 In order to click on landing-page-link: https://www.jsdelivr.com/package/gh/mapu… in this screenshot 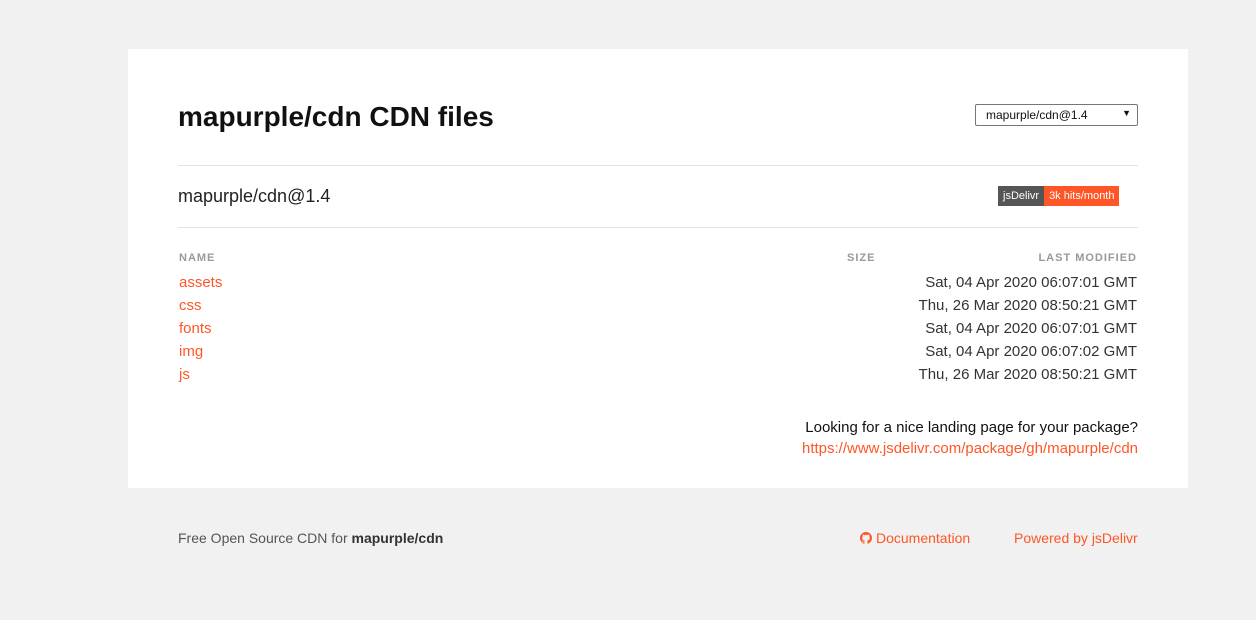, I will do `click(970, 449)`.